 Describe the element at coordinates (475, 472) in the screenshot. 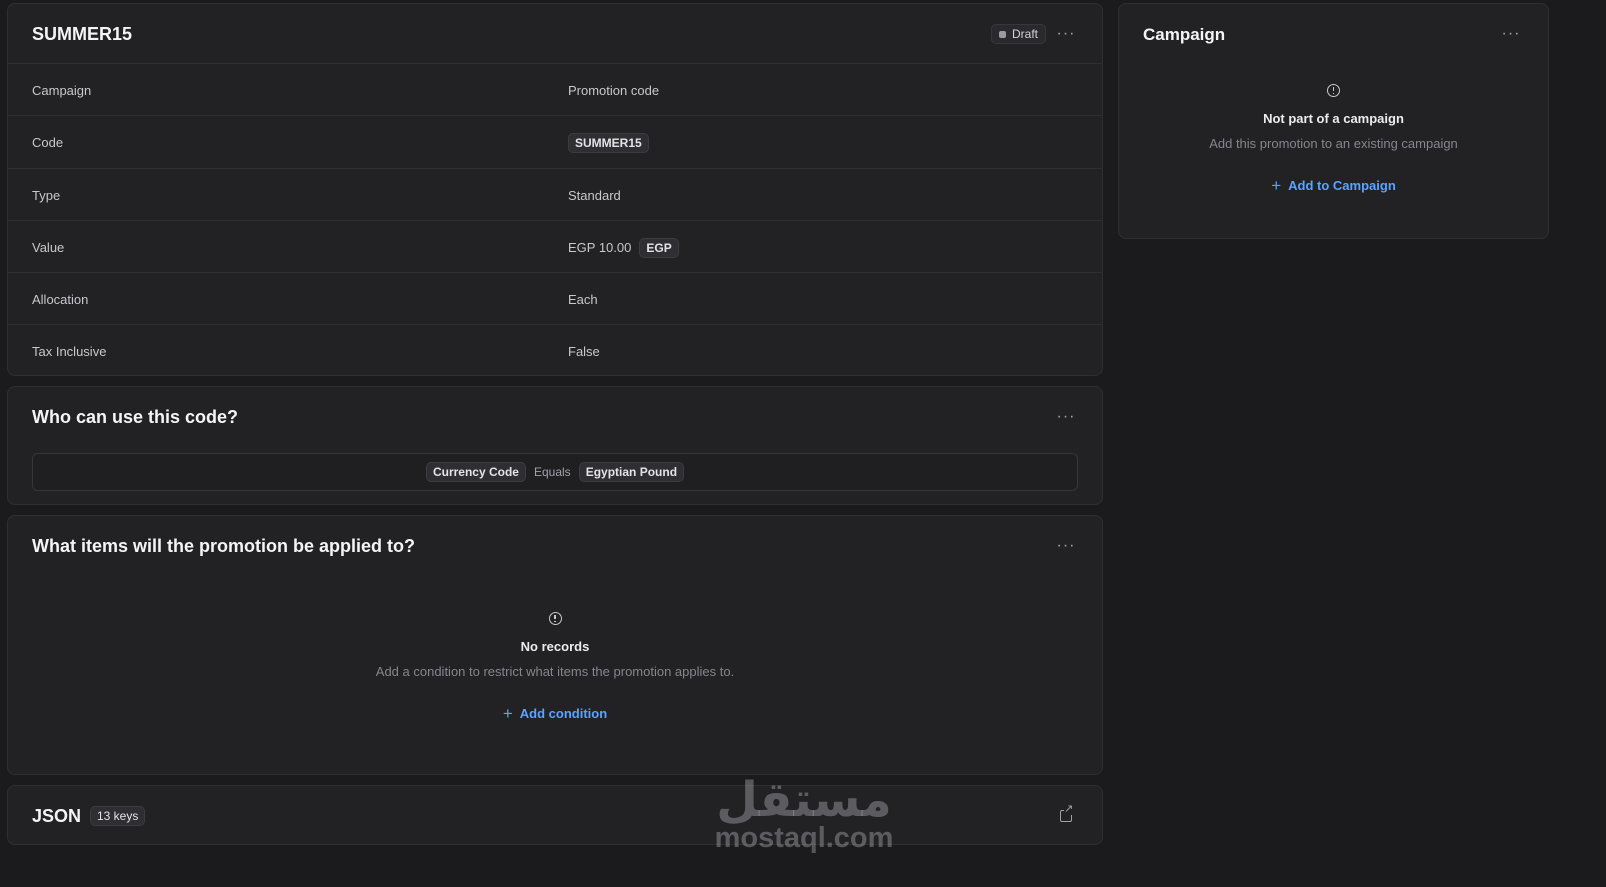

I see `rule-attribute: Currency Code` at that location.